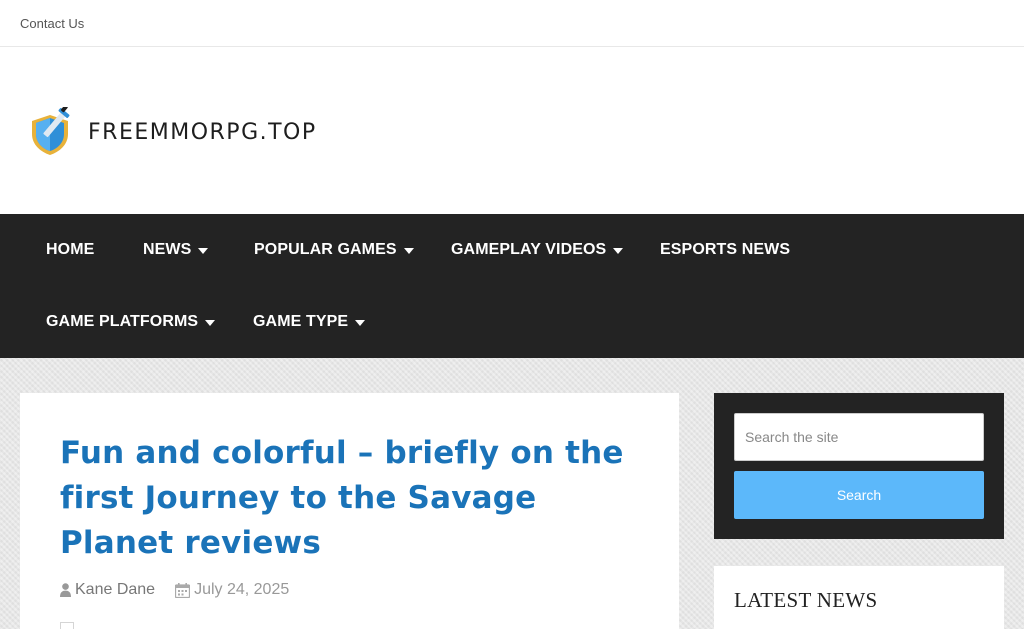 This screenshot has width=1024, height=629. I want to click on site-logo: FREEMMORPG.TOP, so click(172, 132).